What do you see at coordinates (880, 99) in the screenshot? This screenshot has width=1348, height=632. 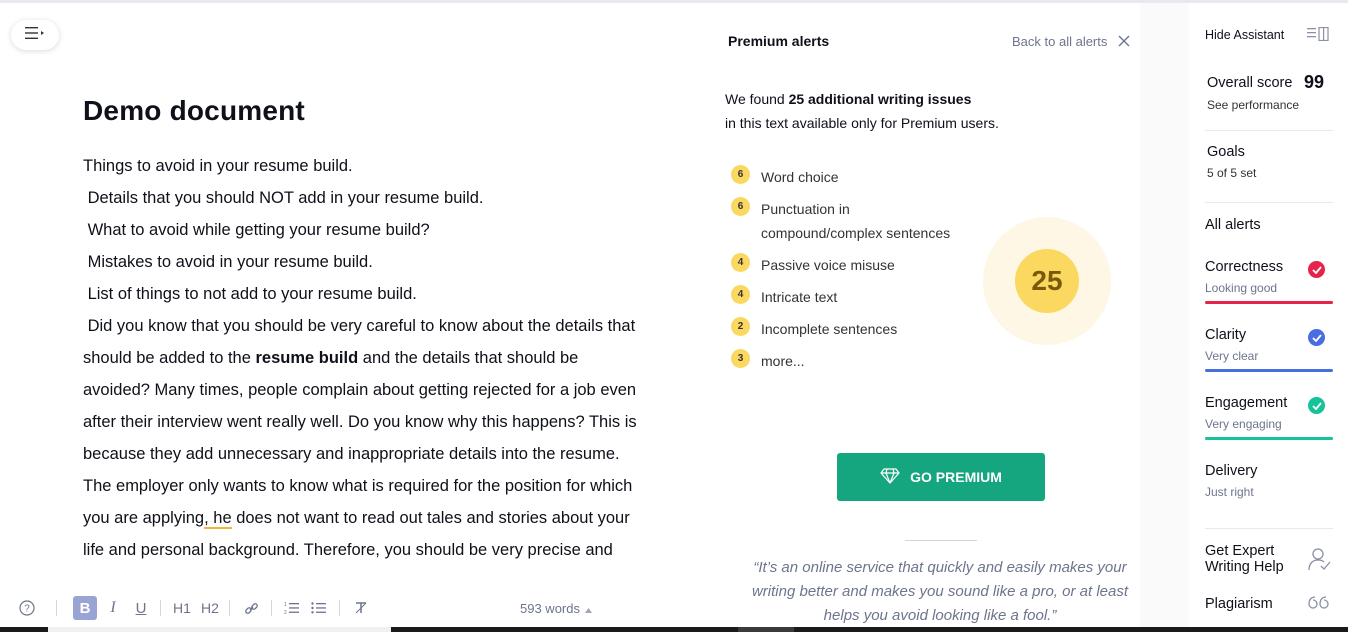 I see `found-count: 25 additional writing issues` at bounding box center [880, 99].